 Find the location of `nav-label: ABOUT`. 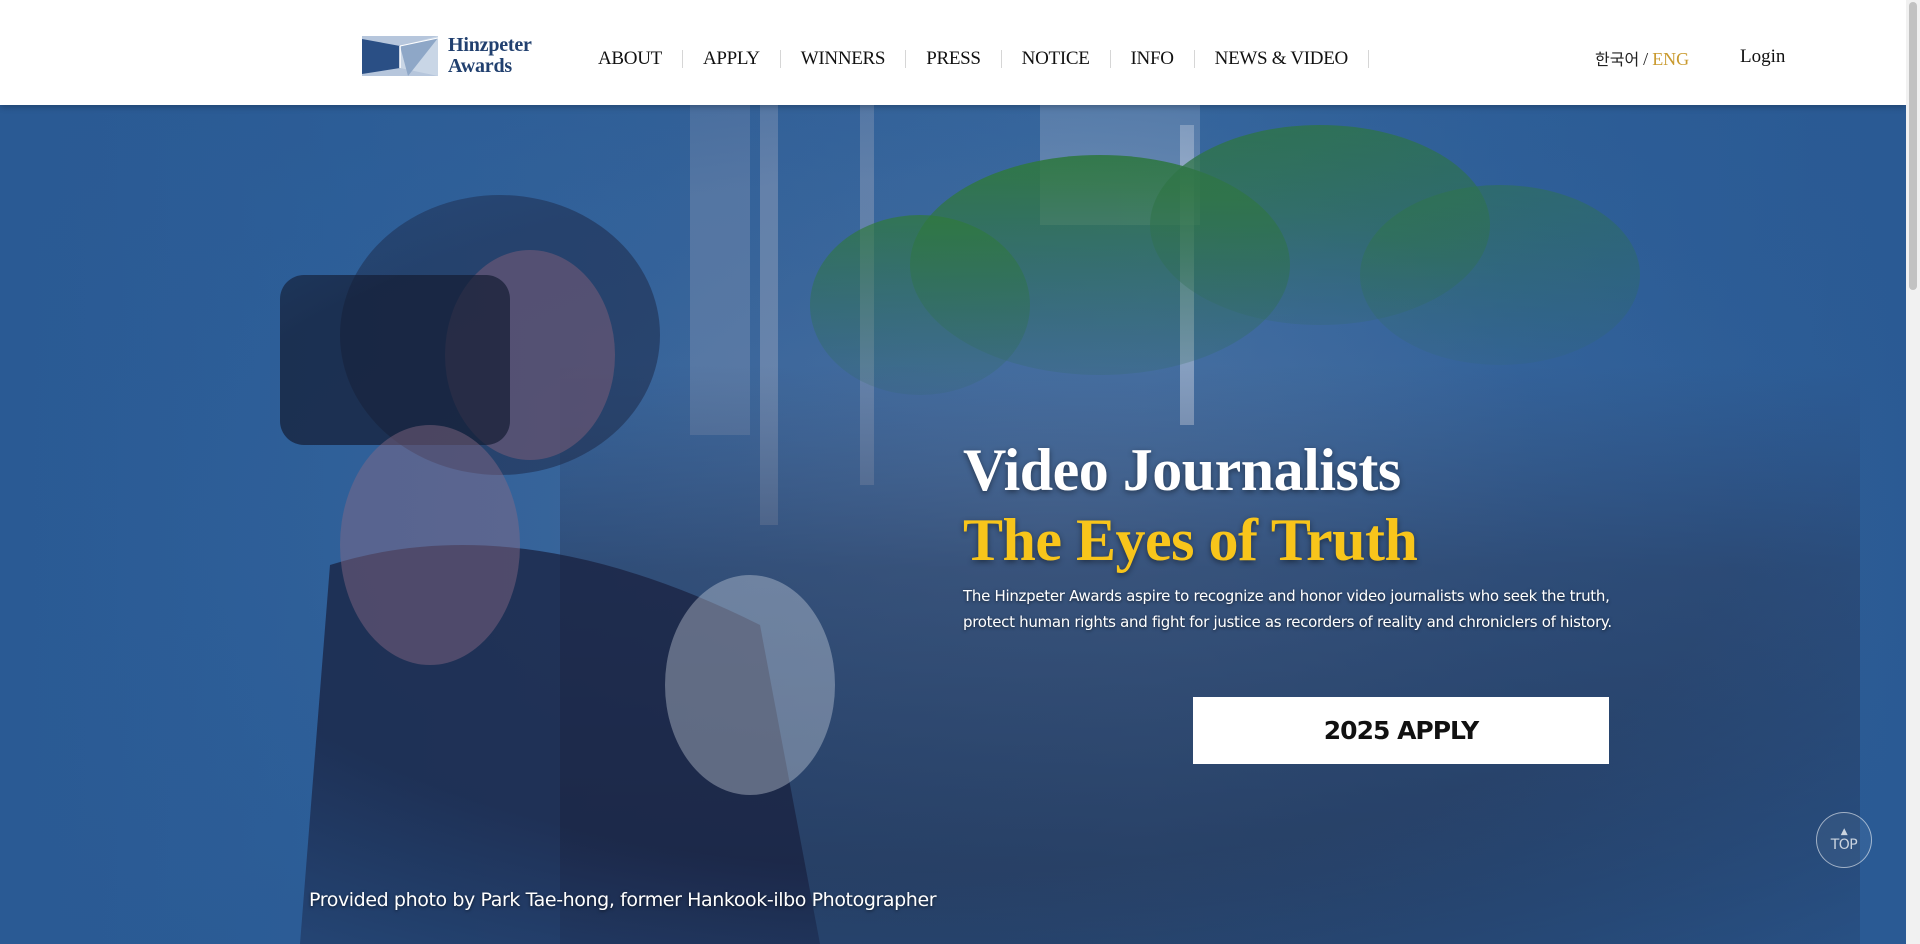

nav-label: ABOUT is located at coordinates (630, 58).